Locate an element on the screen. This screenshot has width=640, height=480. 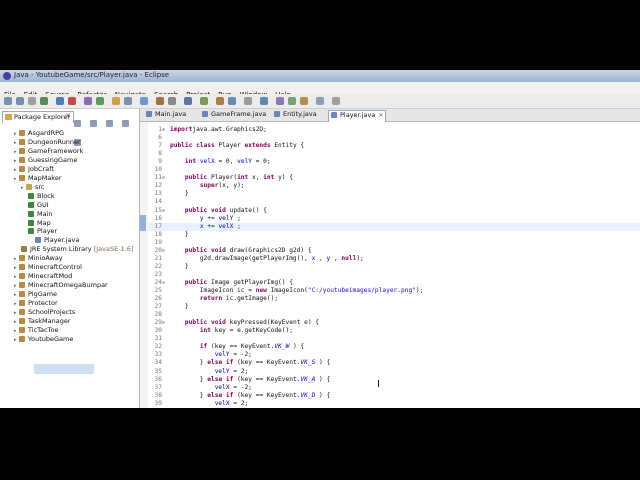
collapse-all-icon is located at coordinates (77, 123).